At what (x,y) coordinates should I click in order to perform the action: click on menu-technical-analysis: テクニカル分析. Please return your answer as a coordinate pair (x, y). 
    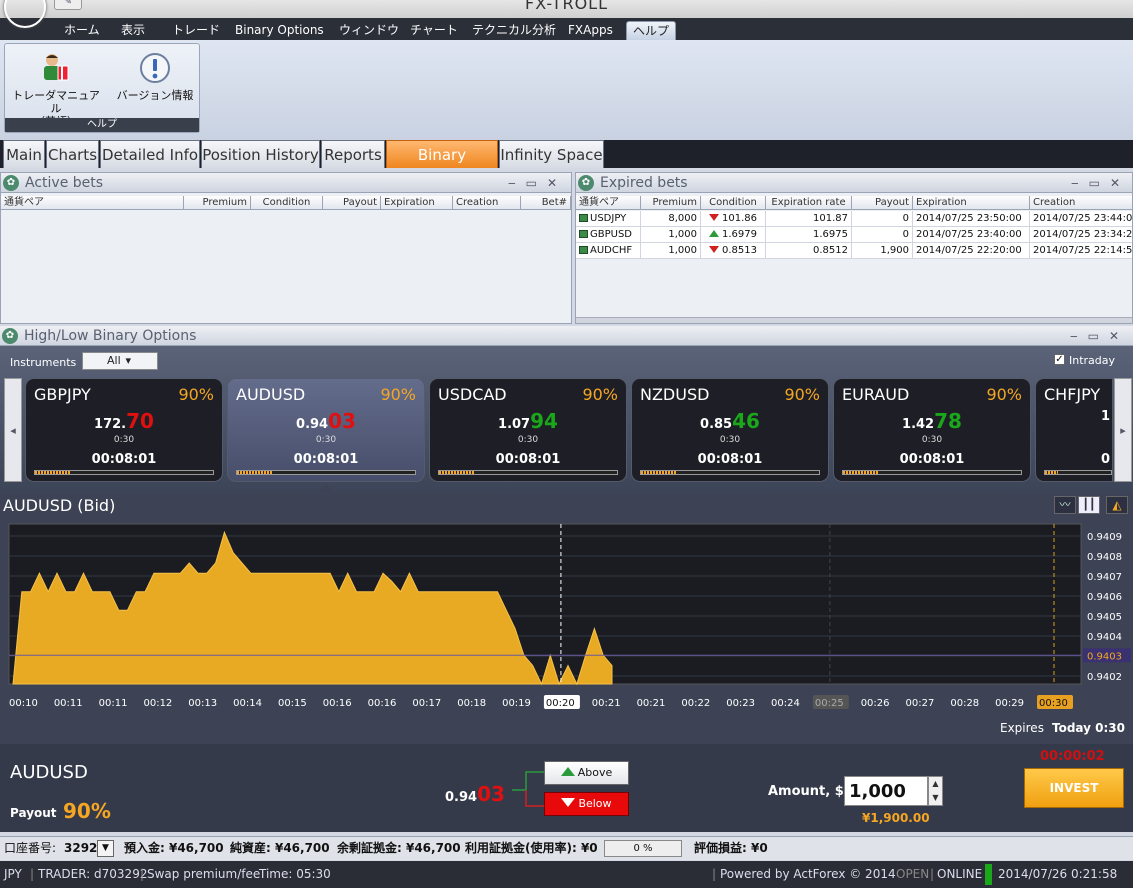
    Looking at the image, I should click on (514, 30).